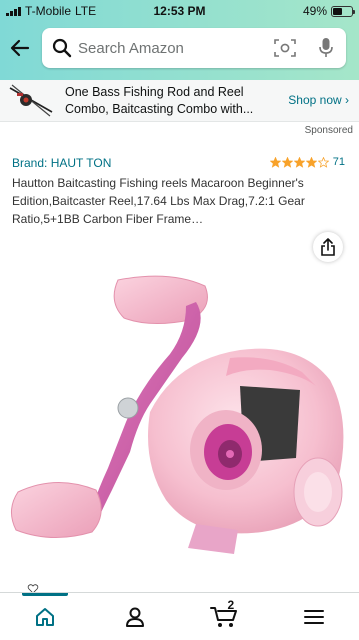  I want to click on header: T-Mobile LTE 12:53 PM 49%, so click(179, 40).